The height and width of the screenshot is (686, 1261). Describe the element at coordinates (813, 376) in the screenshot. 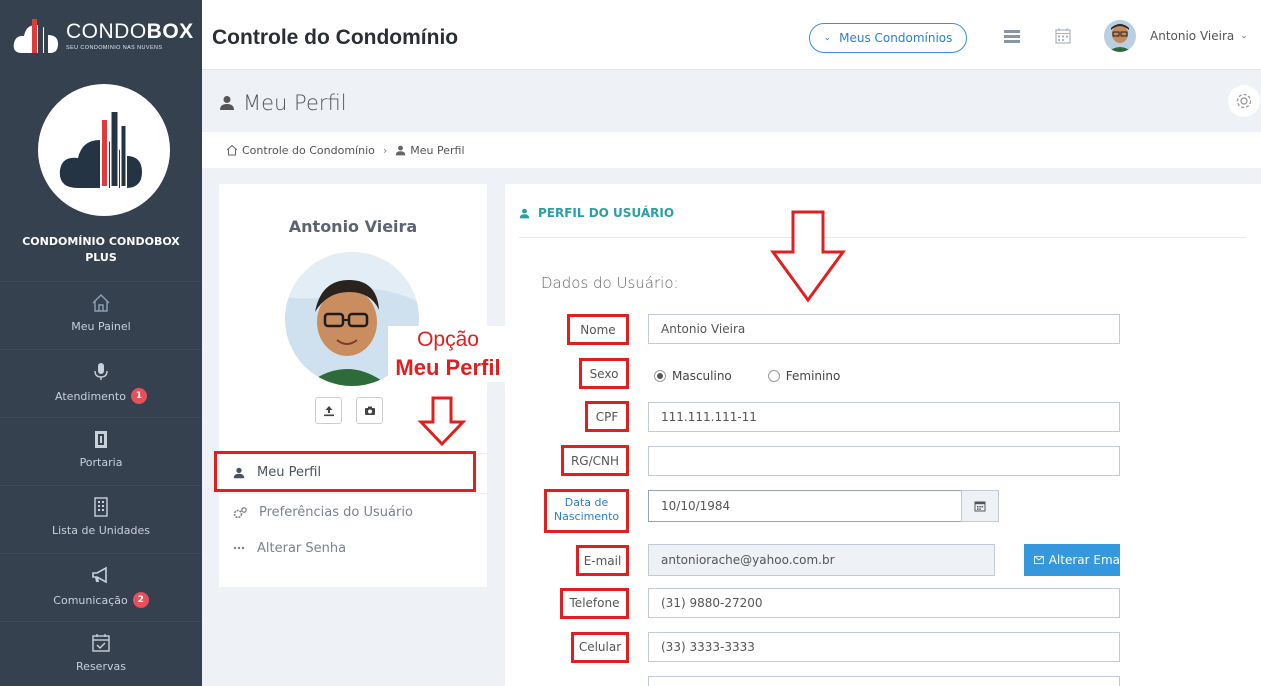

I see `radio-feminino-label: Feminino` at that location.